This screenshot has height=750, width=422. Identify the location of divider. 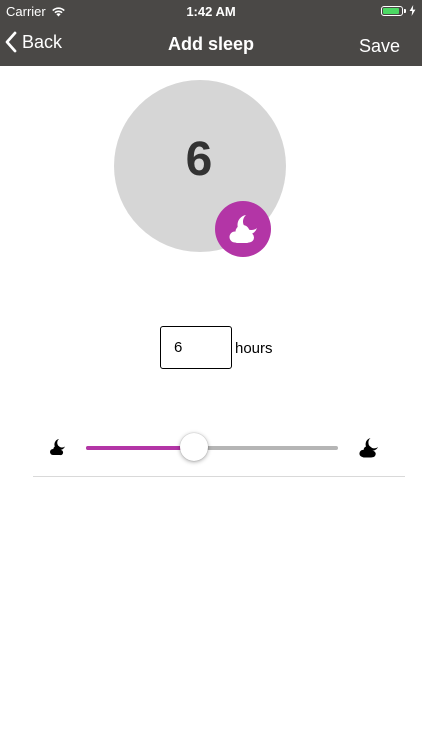
(219, 476).